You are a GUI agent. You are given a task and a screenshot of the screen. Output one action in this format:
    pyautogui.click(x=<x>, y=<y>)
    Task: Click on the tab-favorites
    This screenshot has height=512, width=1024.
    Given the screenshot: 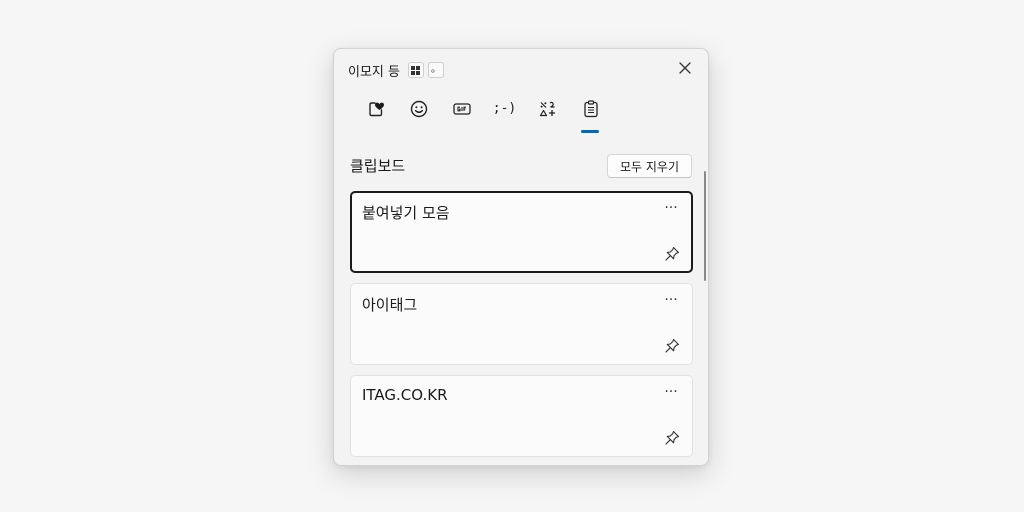 What is the action you would take?
    pyautogui.click(x=375, y=115)
    